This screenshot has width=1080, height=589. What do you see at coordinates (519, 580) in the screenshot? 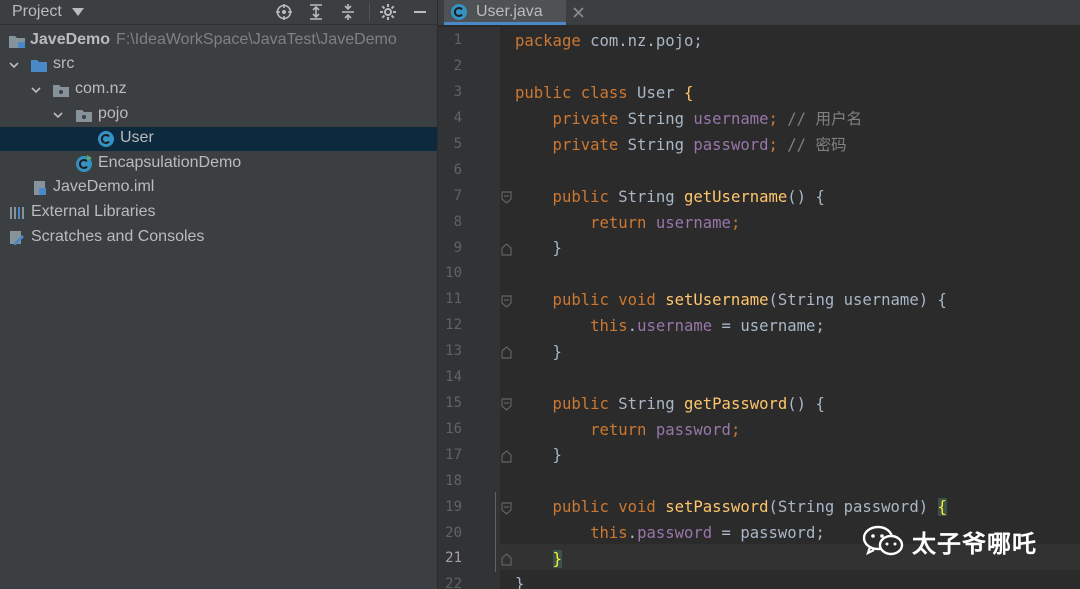
I see `code-line-22: }` at bounding box center [519, 580].